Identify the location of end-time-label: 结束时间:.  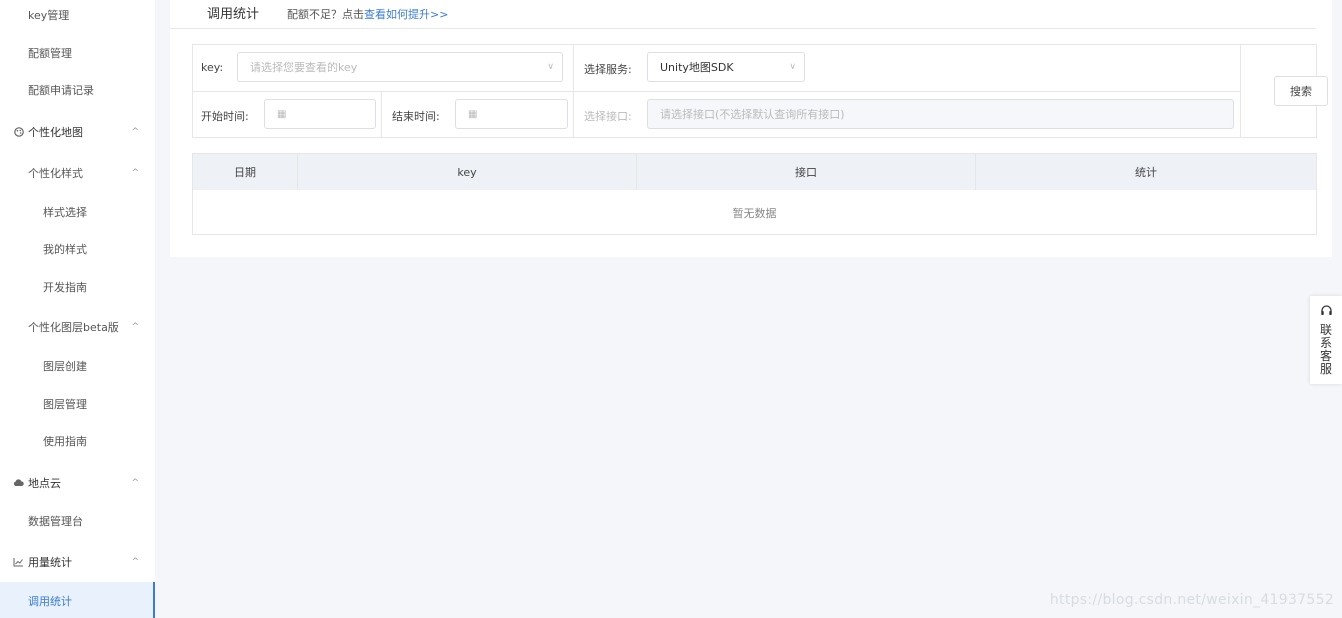
(416, 116).